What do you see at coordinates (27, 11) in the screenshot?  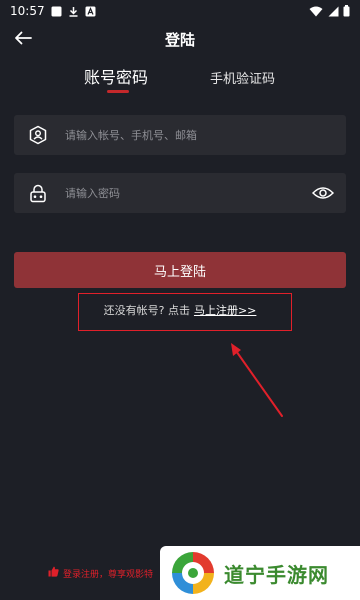 I see `status-time: 10:57` at bounding box center [27, 11].